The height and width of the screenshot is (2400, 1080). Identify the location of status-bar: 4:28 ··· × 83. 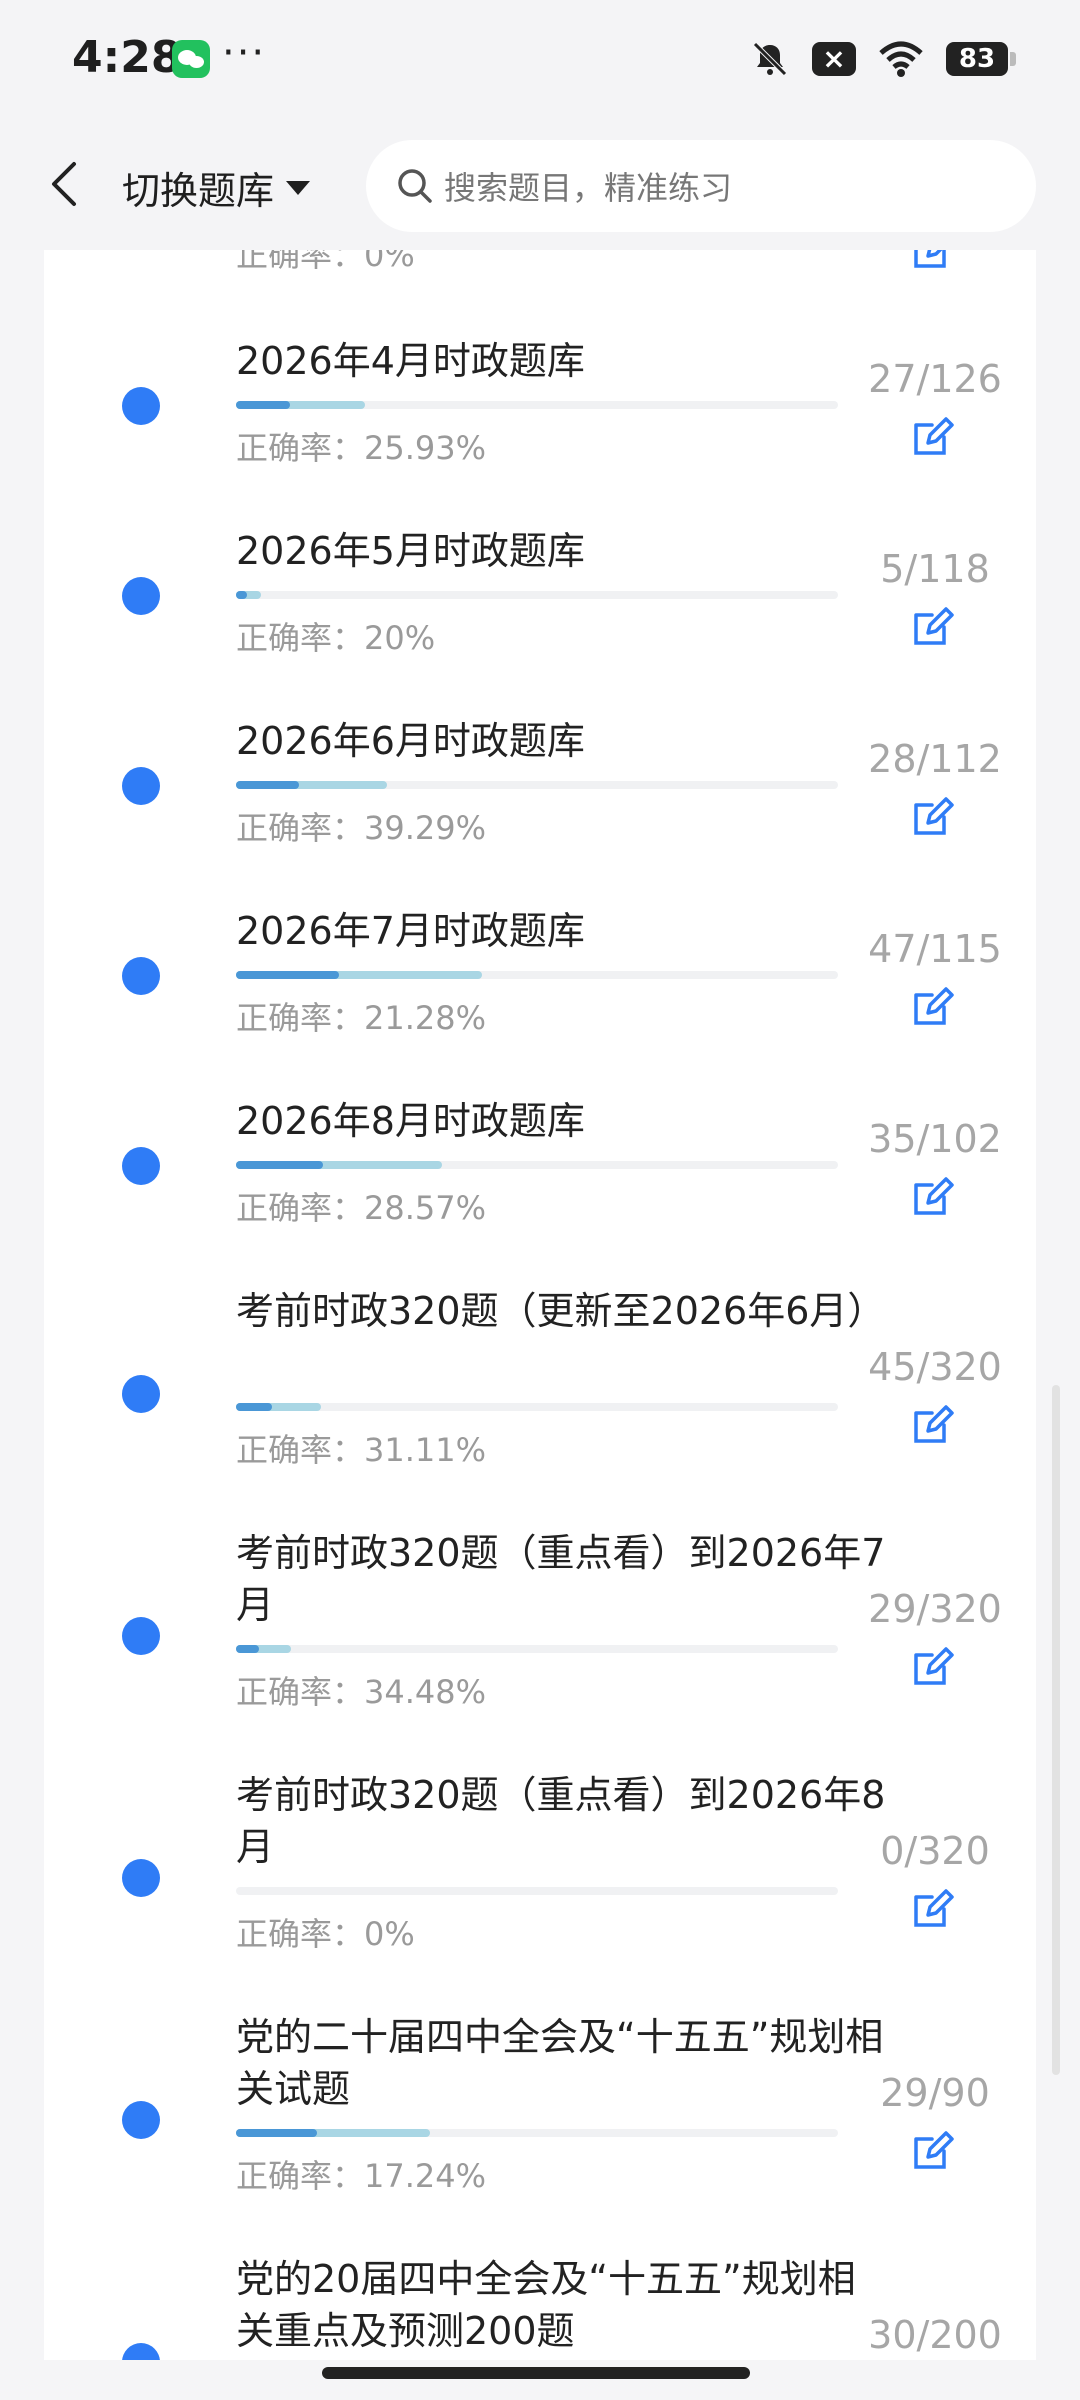
(540, 60).